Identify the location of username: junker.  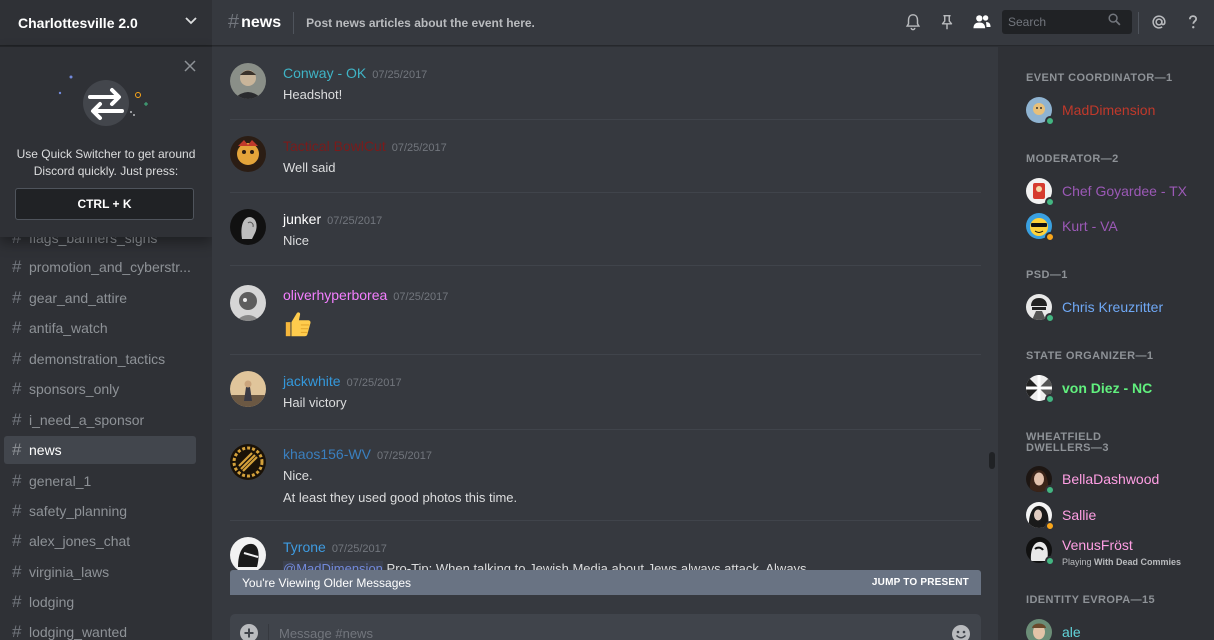
(302, 219).